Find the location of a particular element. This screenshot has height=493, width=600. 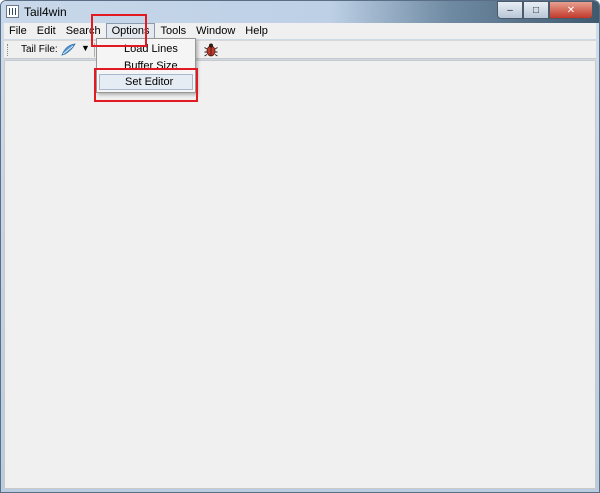

options-dropdown-menu: Load Lines Buffer Size Set Editor is located at coordinates (146, 65).